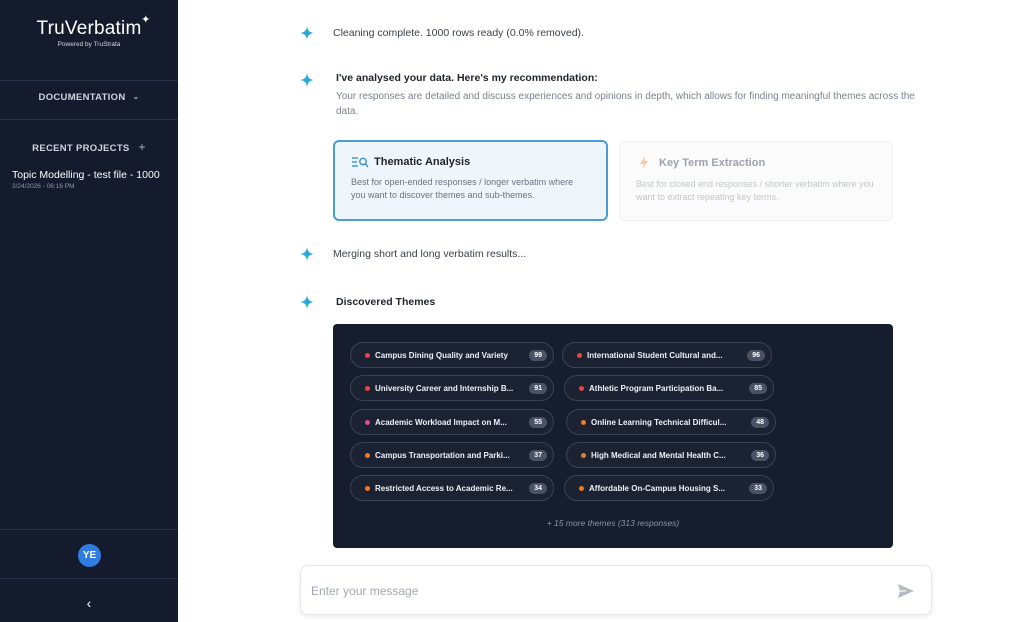  I want to click on more-themes-link: + 15 more themes (313 responses), so click(613, 523).